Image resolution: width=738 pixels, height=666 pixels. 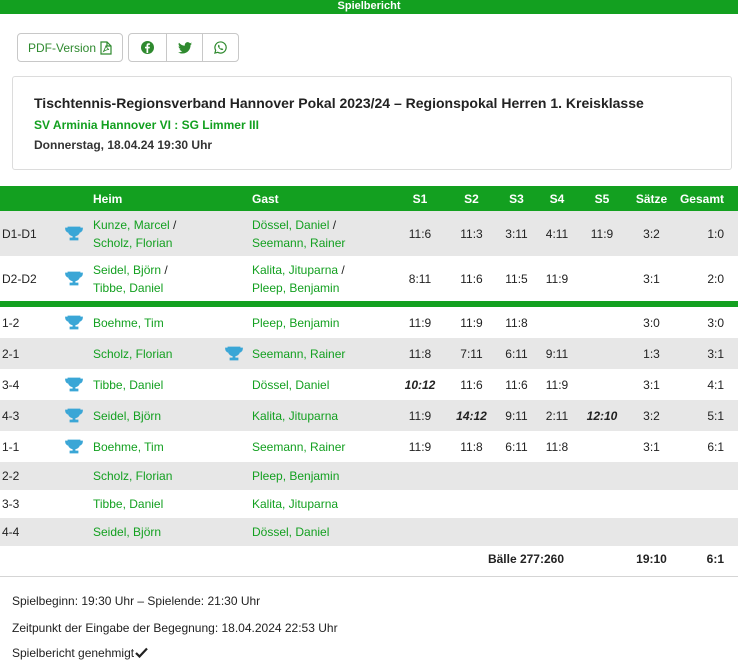 I want to click on row-code: 1-1, so click(x=11, y=446).